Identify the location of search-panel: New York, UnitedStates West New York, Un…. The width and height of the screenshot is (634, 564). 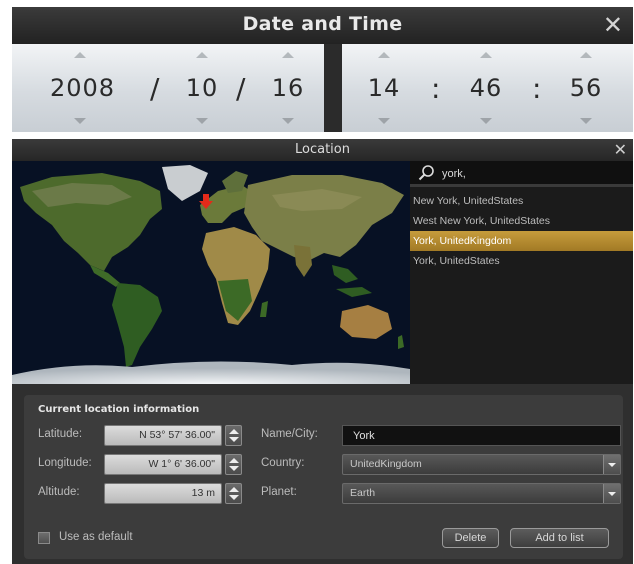
(521, 272).